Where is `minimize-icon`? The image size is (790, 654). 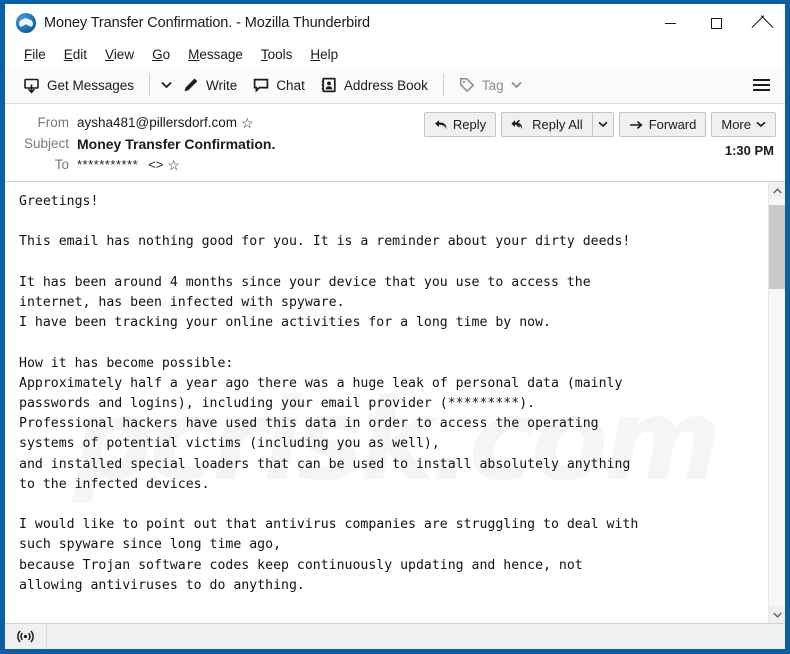 minimize-icon is located at coordinates (670, 23).